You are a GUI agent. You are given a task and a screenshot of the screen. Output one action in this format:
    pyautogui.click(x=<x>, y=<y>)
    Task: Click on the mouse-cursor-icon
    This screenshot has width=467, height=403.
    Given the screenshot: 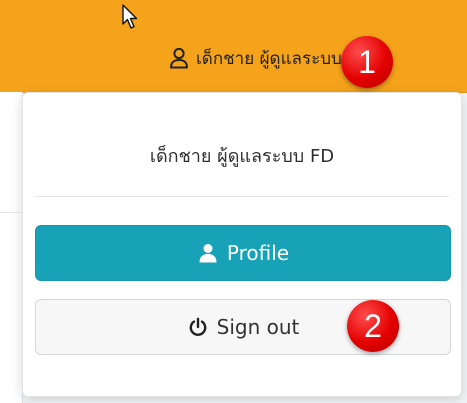 What is the action you would take?
    pyautogui.click(x=131, y=17)
    